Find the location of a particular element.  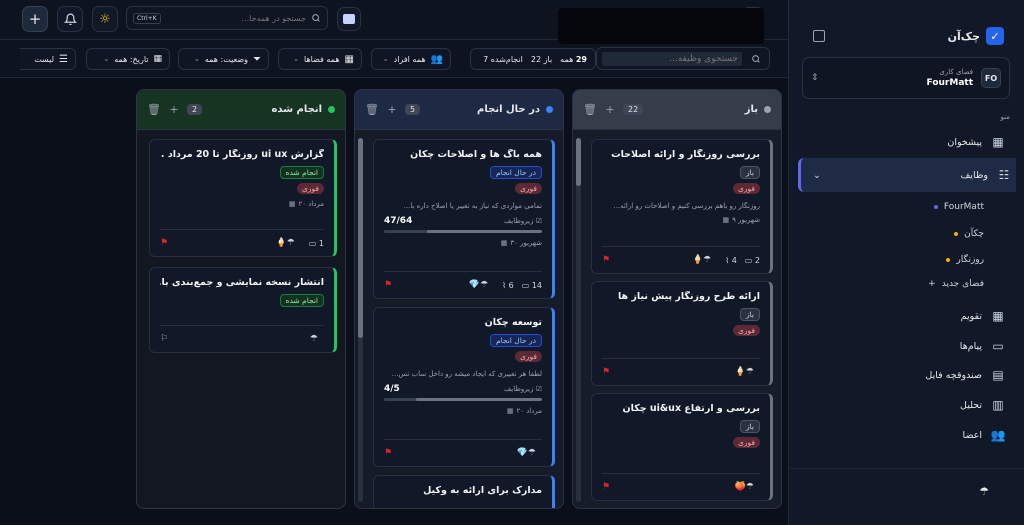

card-footer: 14 ▭ 6 ⌇ ☂💎 ⚑ is located at coordinates (463, 280).